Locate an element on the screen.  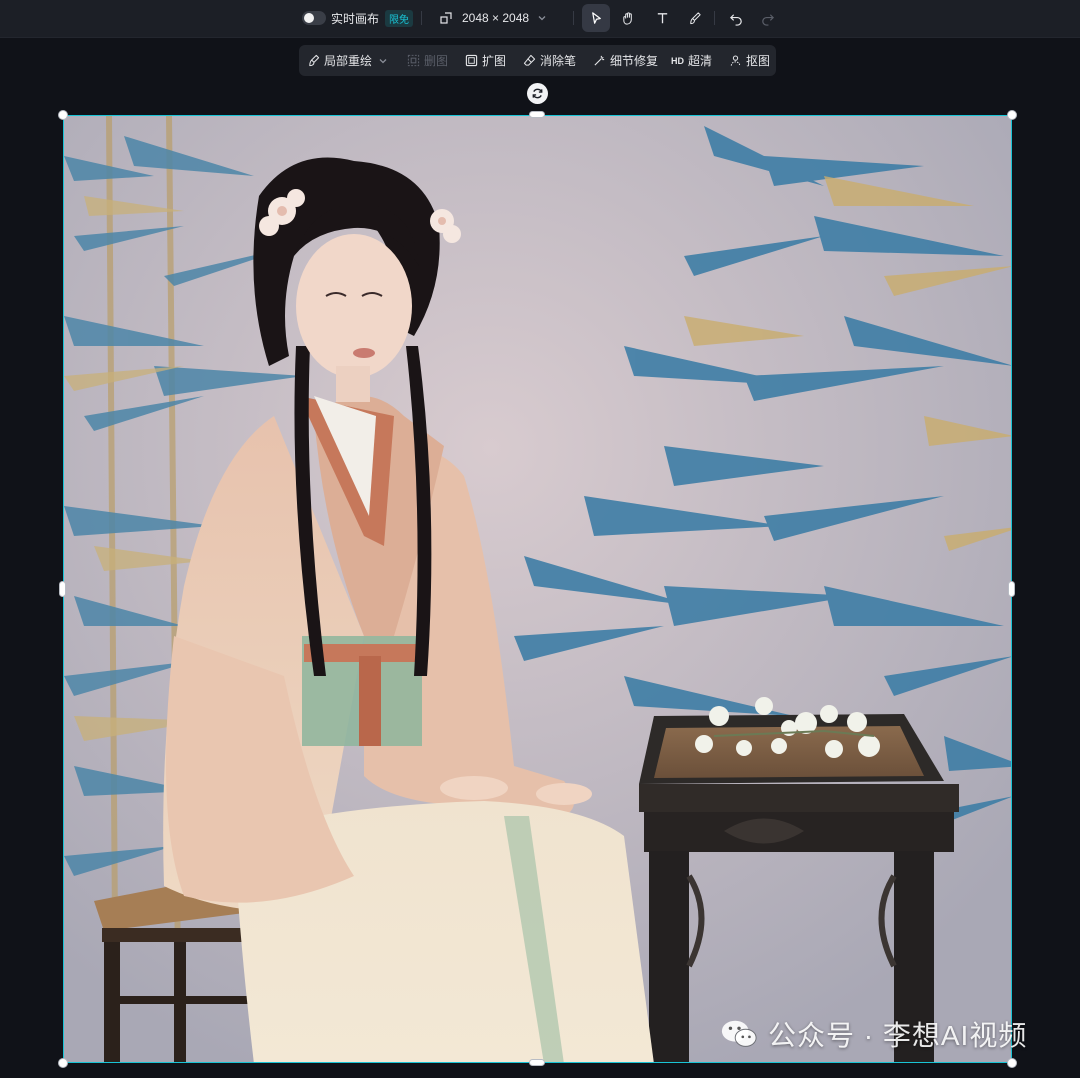
hand-tool-button is located at coordinates (628, 18).